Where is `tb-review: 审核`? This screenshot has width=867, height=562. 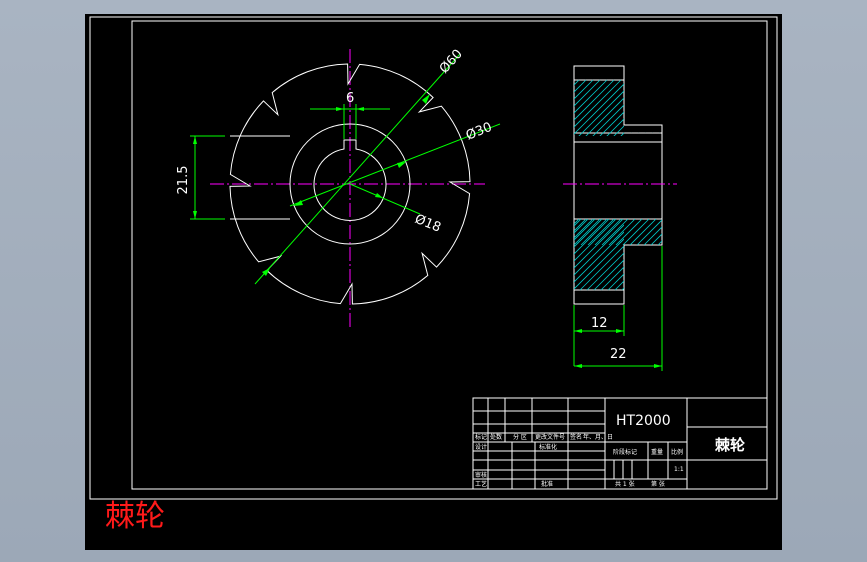 tb-review: 审核 is located at coordinates (481, 475).